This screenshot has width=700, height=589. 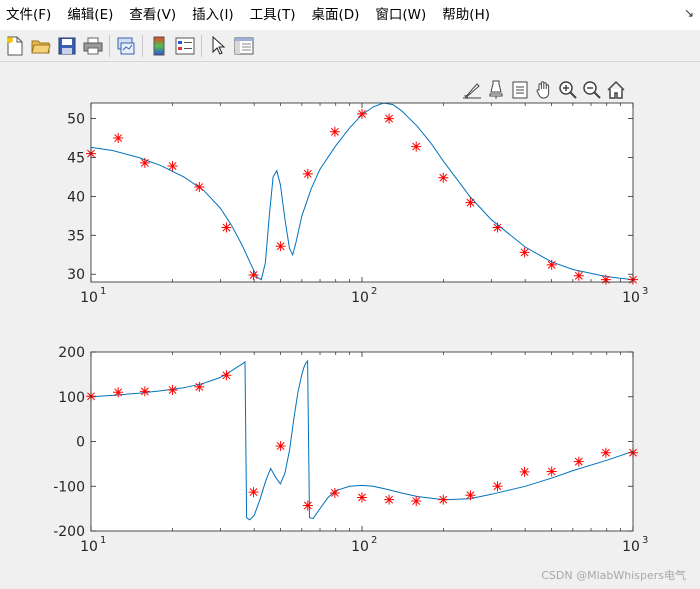 What do you see at coordinates (69, 487) in the screenshot?
I see `y-tick-label: -100` at bounding box center [69, 487].